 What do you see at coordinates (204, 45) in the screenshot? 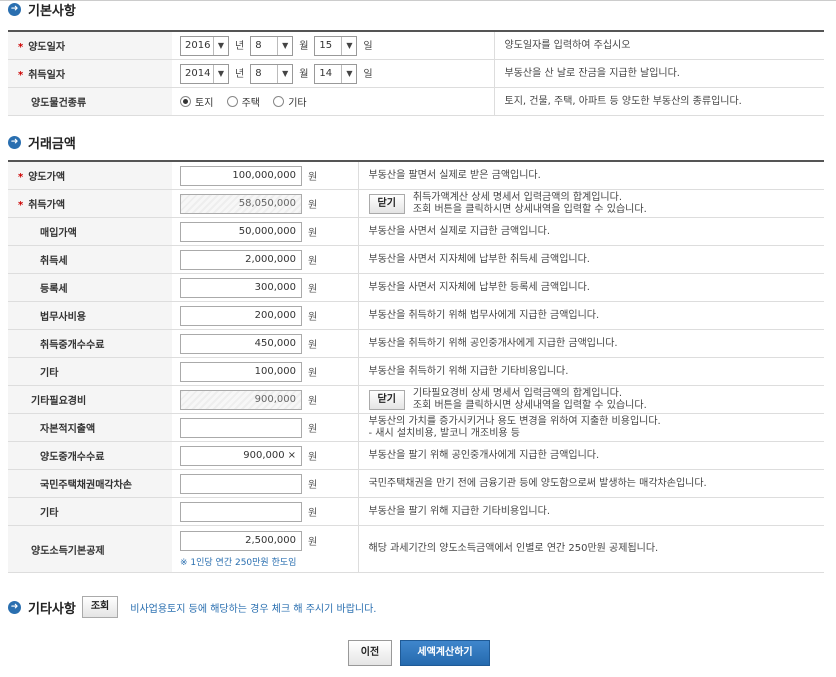
I see `transfer-year-select: 2016 ▼` at bounding box center [204, 45].